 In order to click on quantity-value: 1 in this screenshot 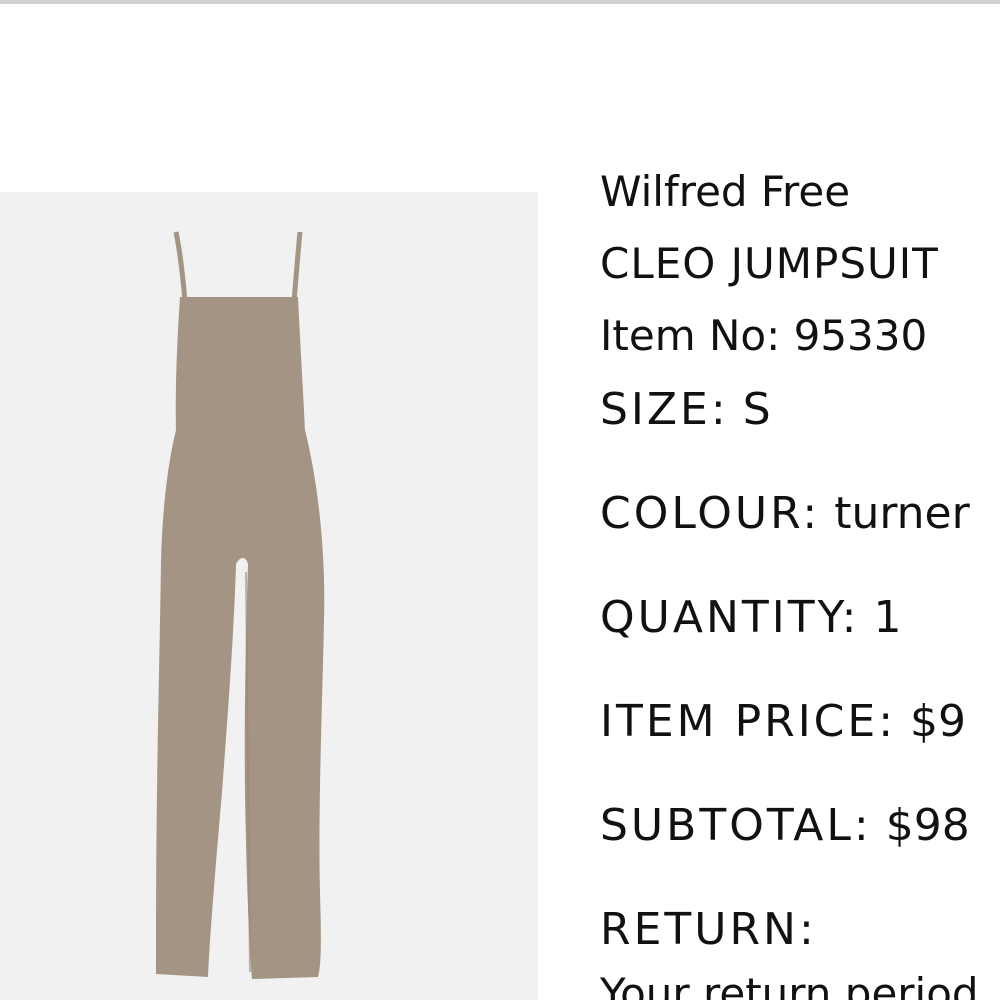, I will do `click(887, 617)`.